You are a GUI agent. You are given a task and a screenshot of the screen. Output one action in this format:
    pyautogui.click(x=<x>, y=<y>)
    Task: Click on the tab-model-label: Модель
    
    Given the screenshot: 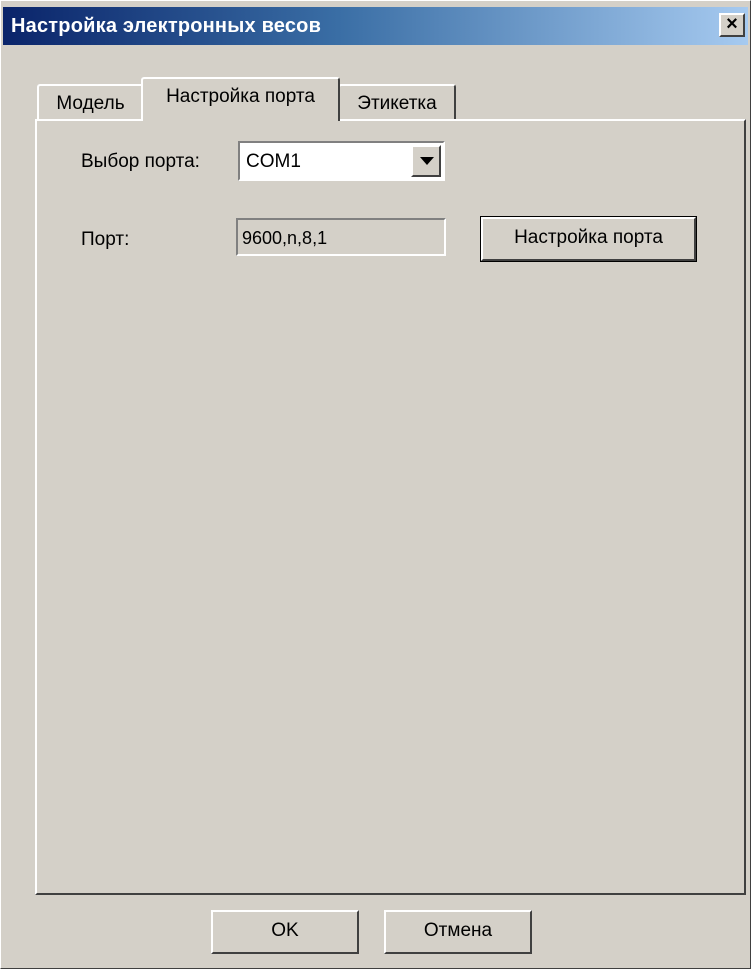 What is the action you would take?
    pyautogui.click(x=90, y=103)
    